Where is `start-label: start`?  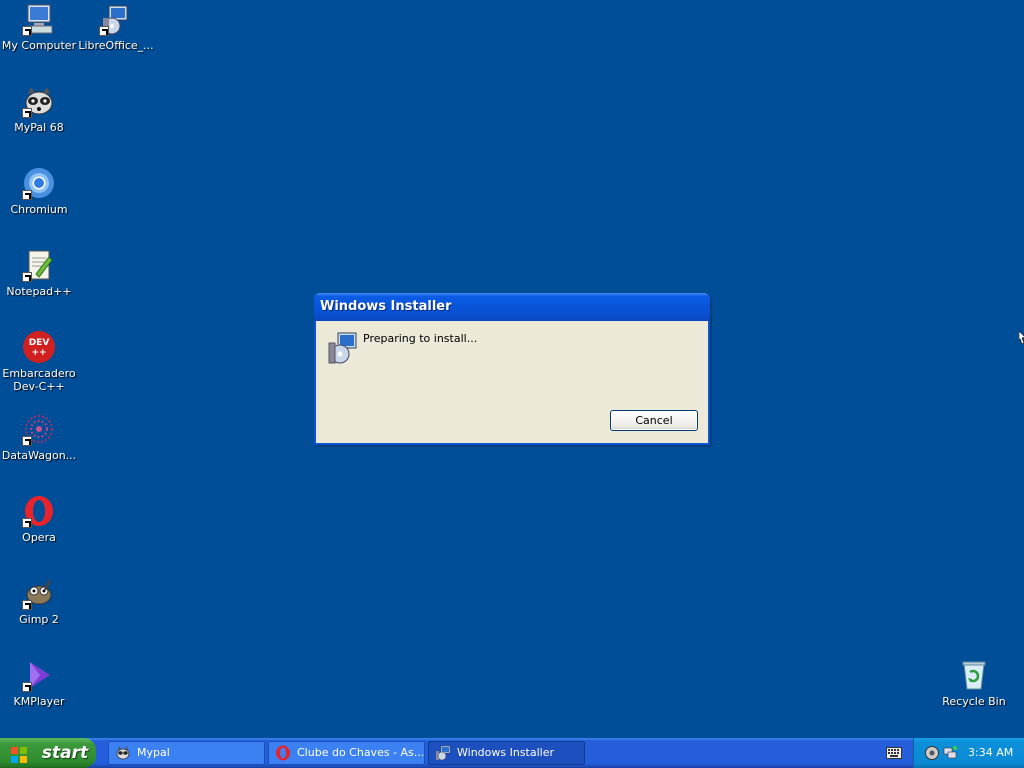
start-label: start is located at coordinates (65, 753).